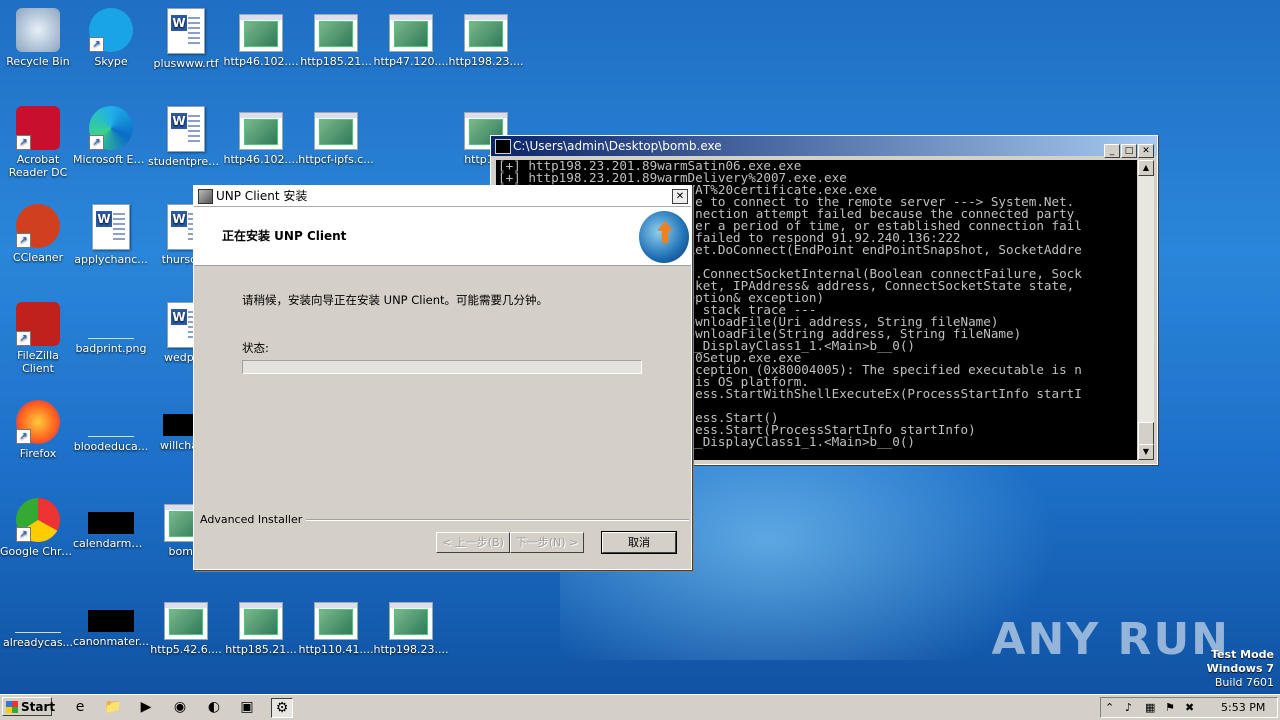 Image resolution: width=1280 pixels, height=720 pixels. Describe the element at coordinates (503, 146) in the screenshot. I see `console-icon` at that location.